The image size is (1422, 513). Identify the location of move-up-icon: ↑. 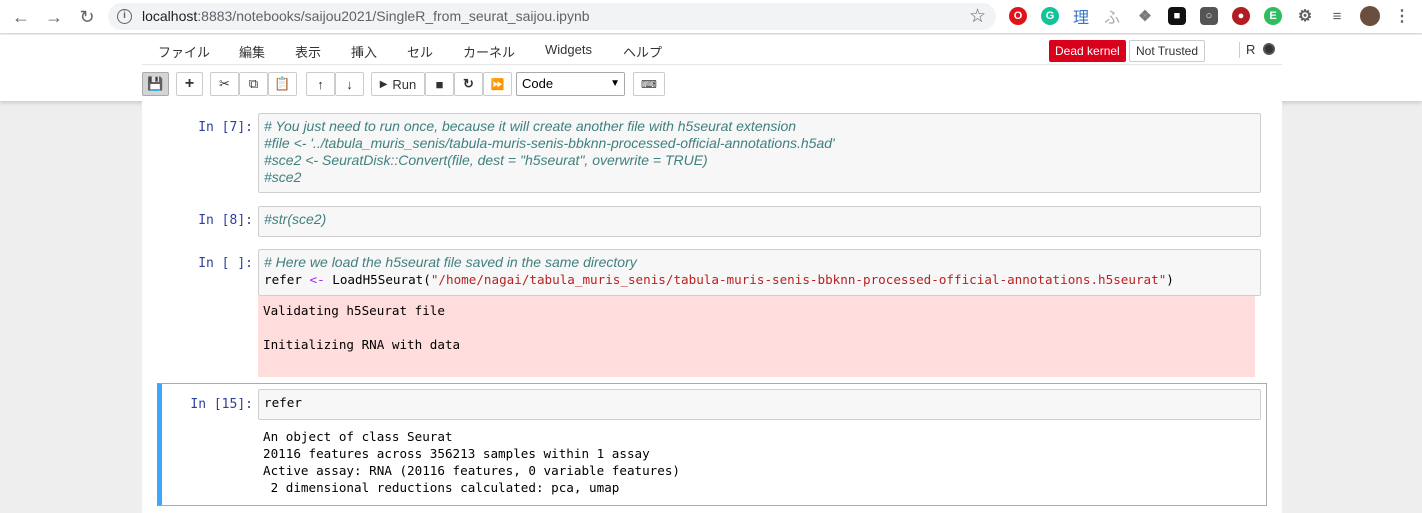
(320, 84).